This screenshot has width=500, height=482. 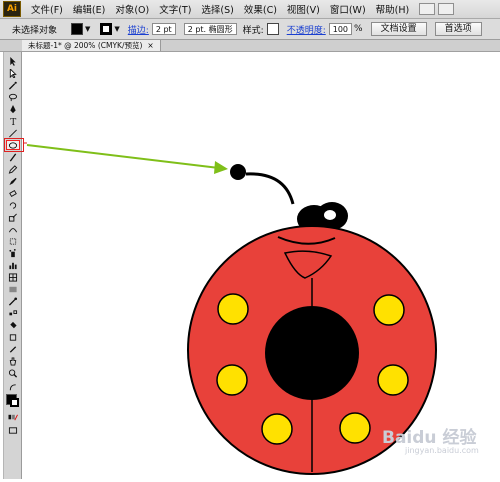 I want to click on live-paint-bucket-tool-icon, so click(x=13, y=325).